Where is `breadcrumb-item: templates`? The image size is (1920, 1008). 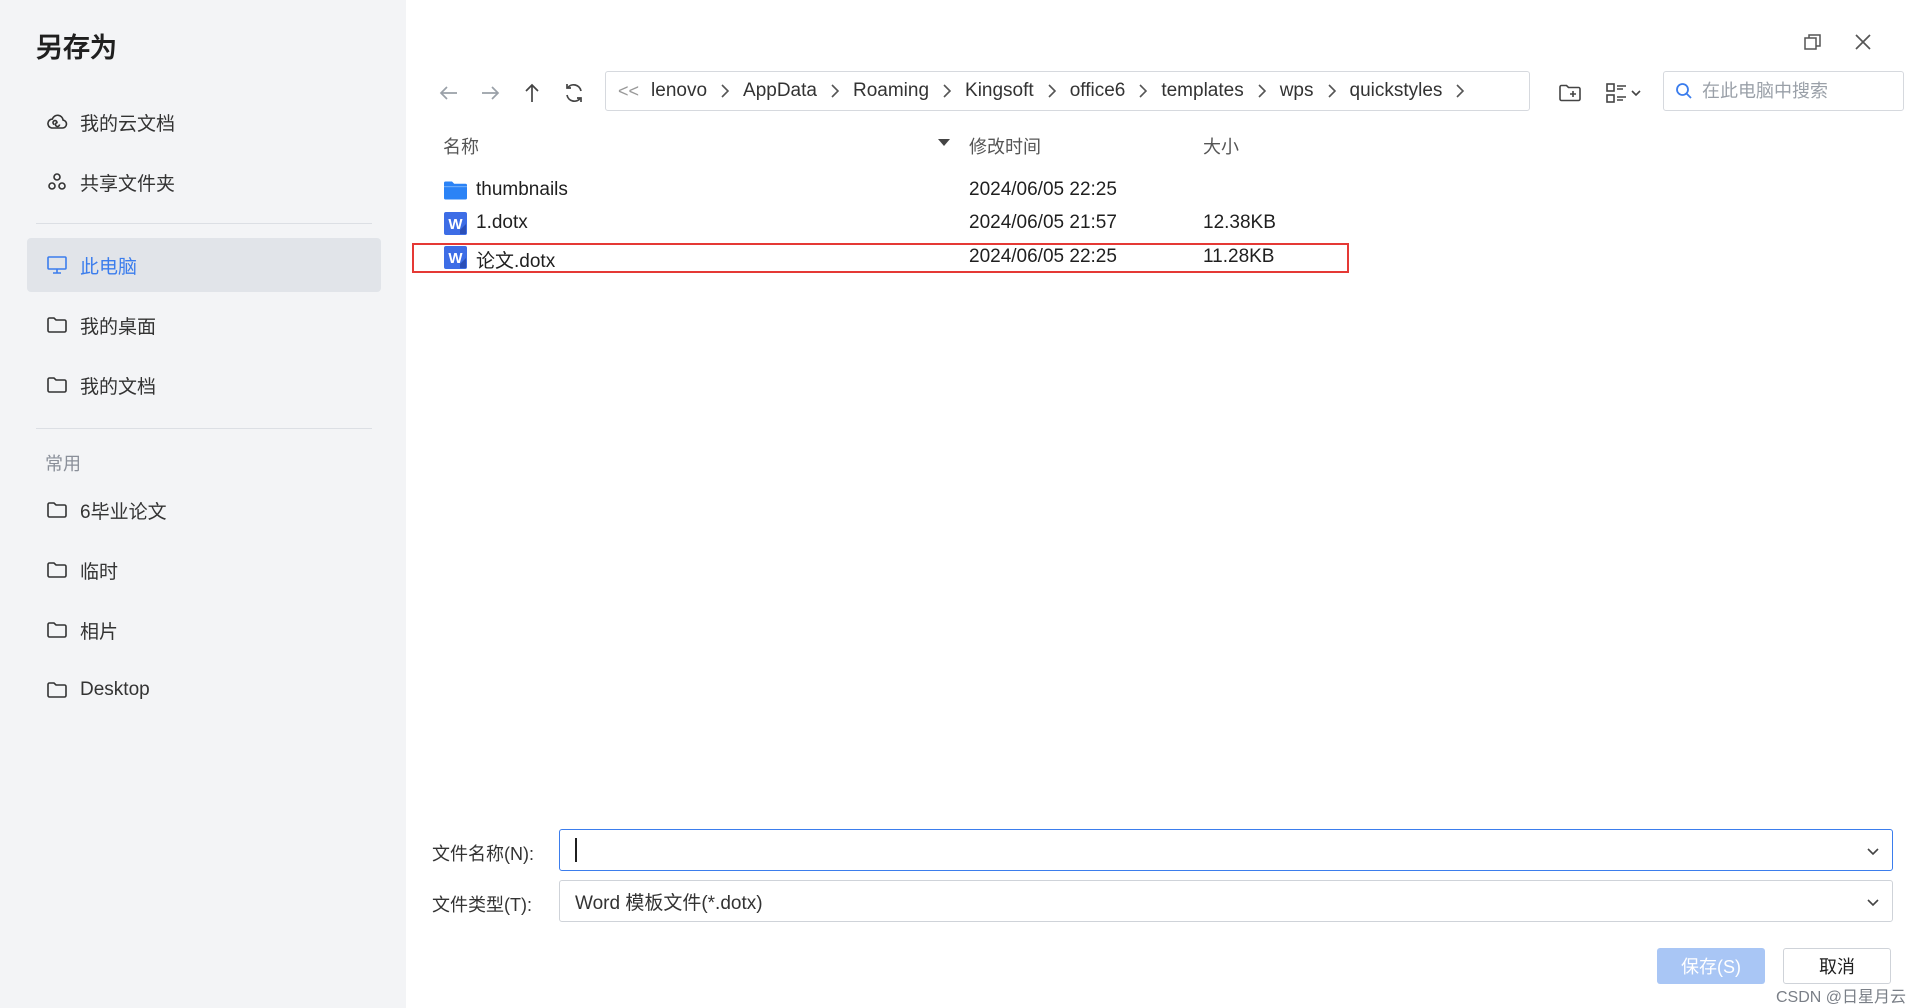 breadcrumb-item: templates is located at coordinates (1202, 91).